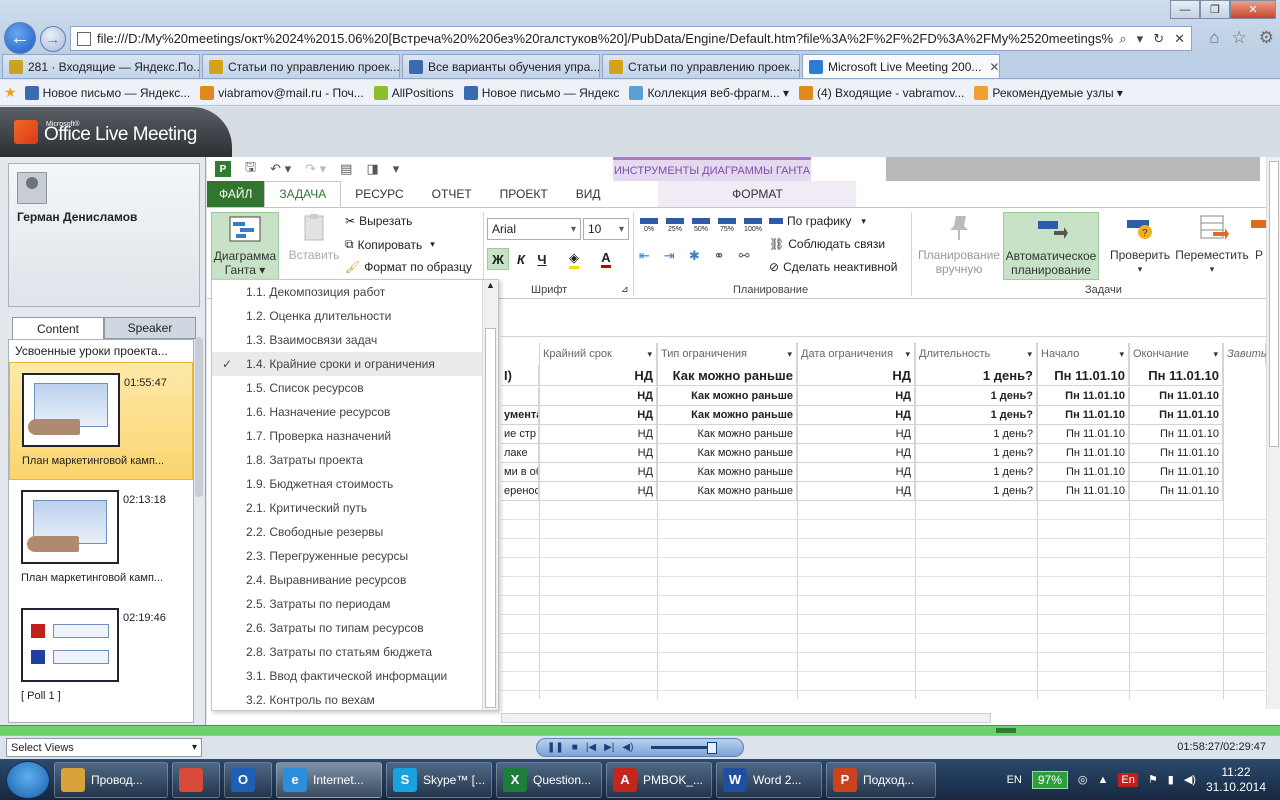 The width and height of the screenshot is (1280, 800). I want to click on touch-icon: ◨, so click(372, 169).